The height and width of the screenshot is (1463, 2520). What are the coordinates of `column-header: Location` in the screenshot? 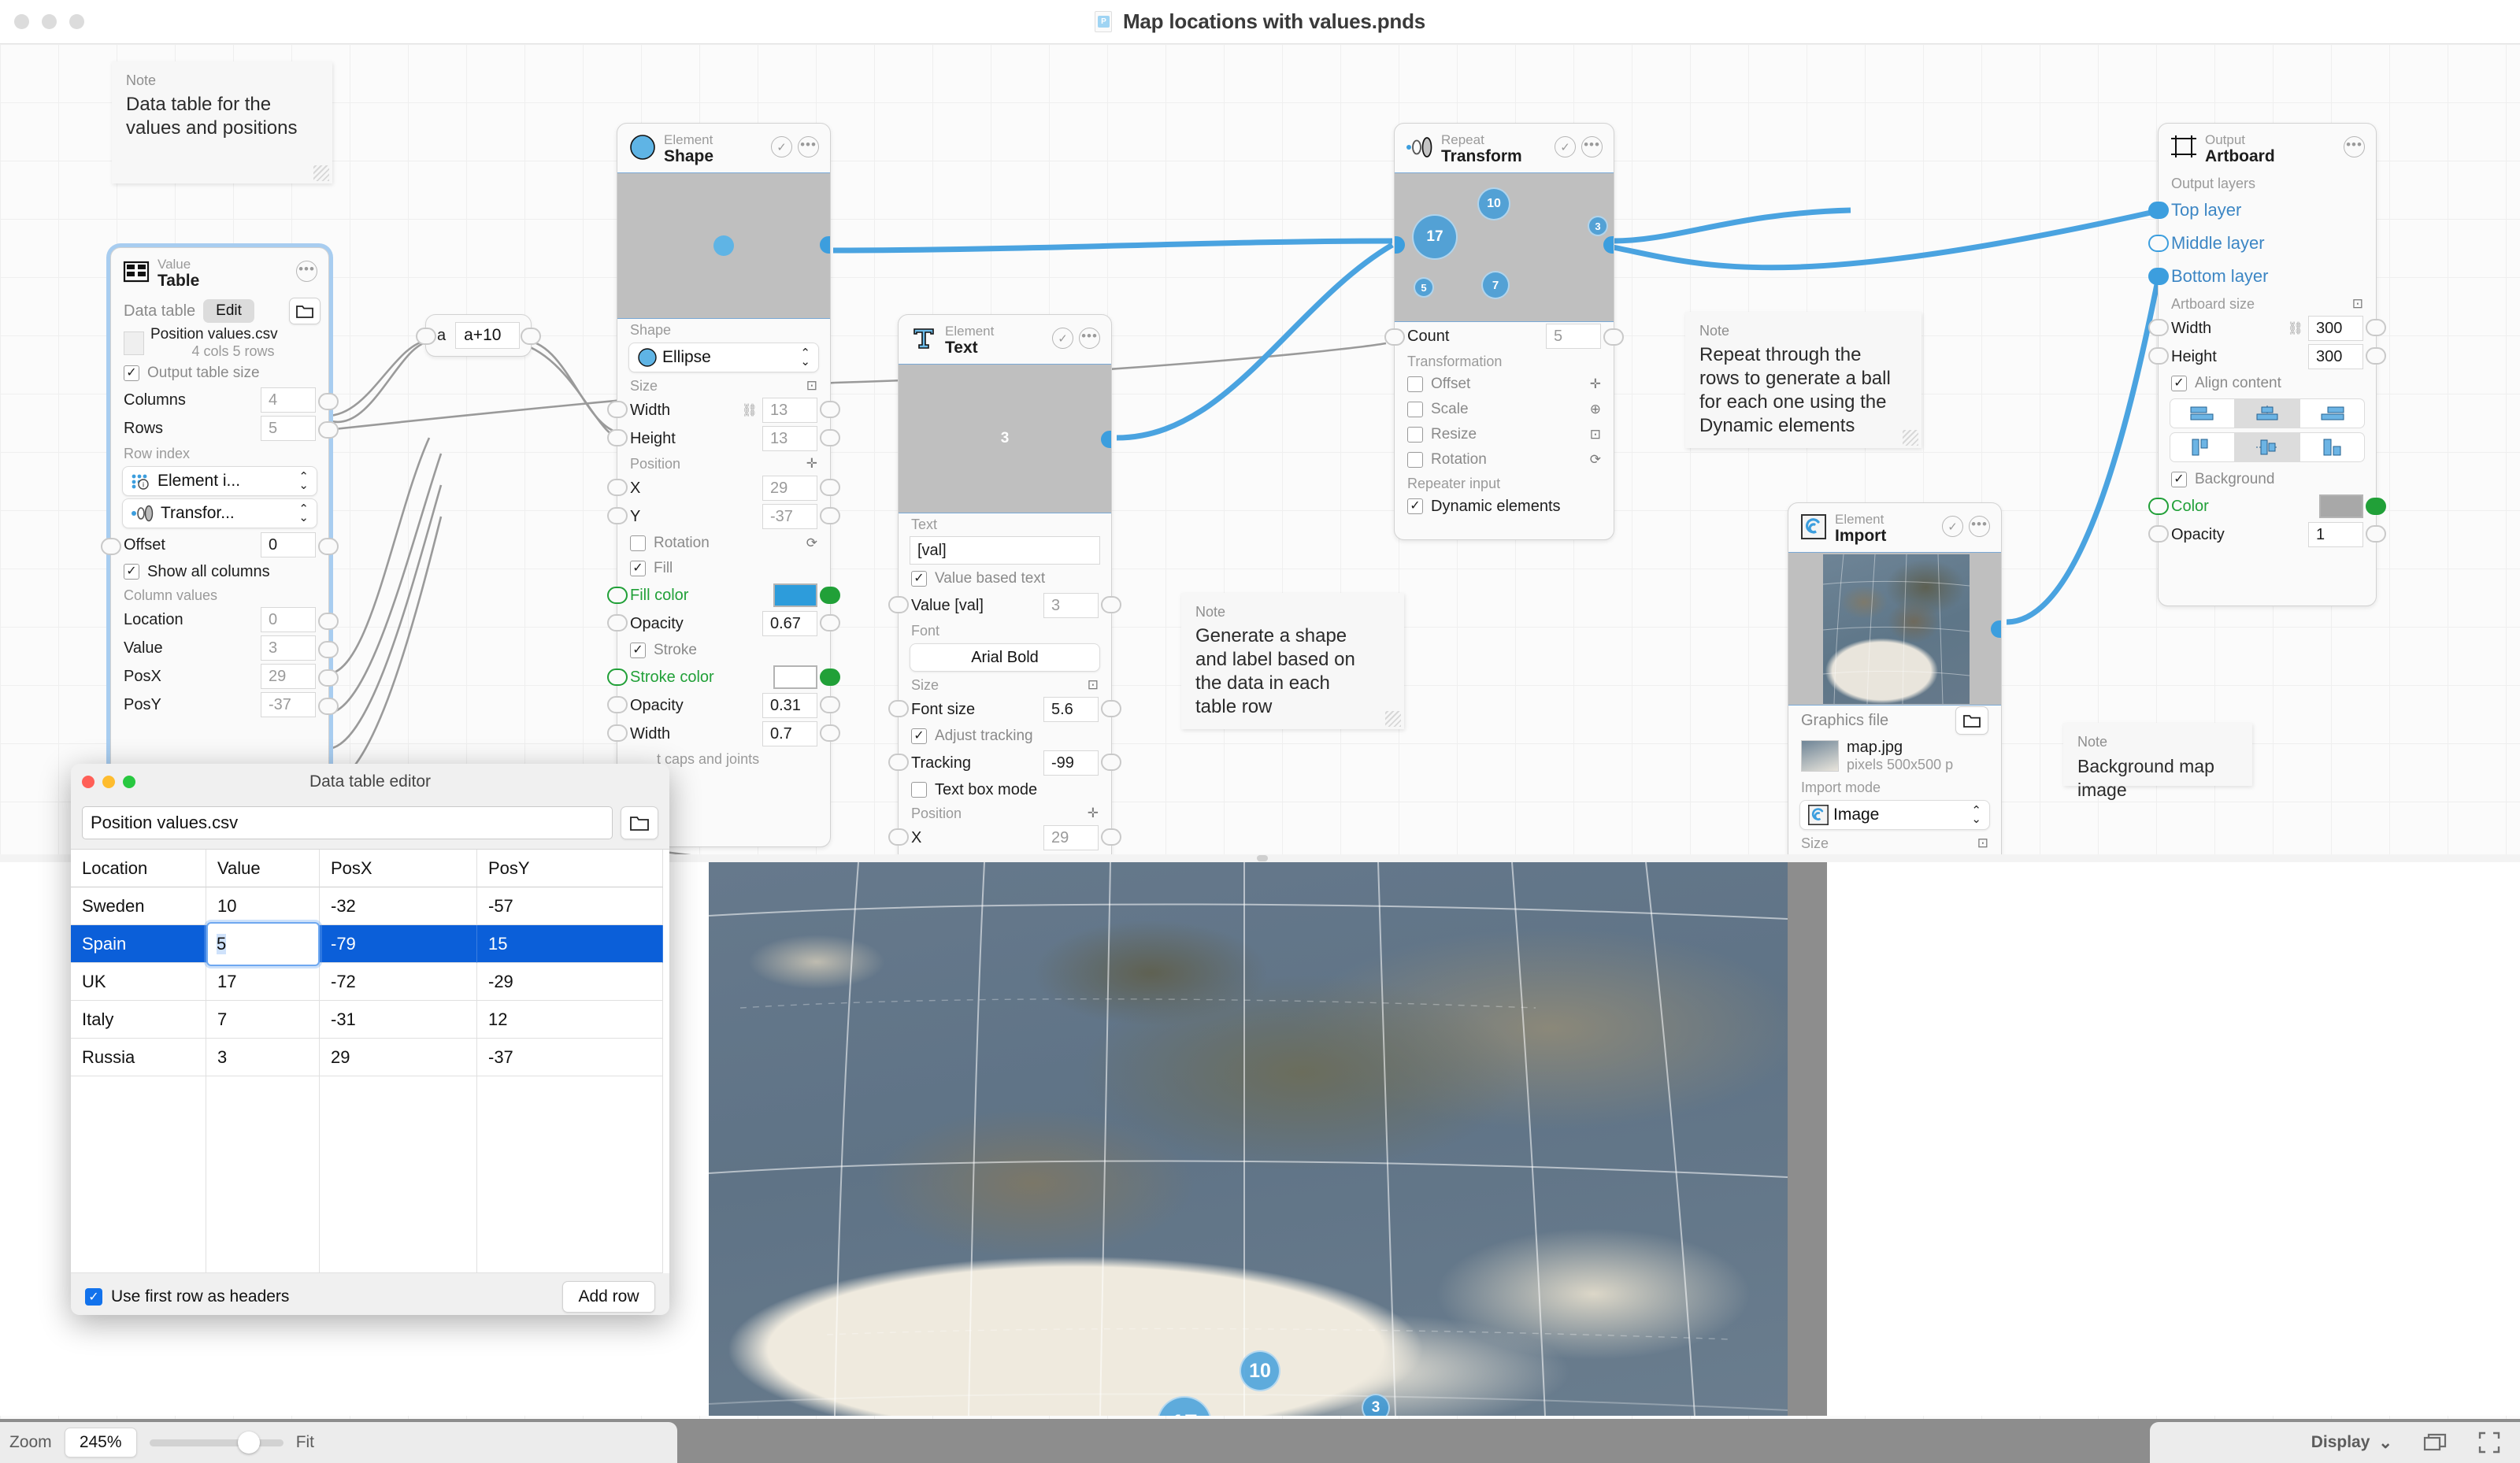 It's located at (138, 869).